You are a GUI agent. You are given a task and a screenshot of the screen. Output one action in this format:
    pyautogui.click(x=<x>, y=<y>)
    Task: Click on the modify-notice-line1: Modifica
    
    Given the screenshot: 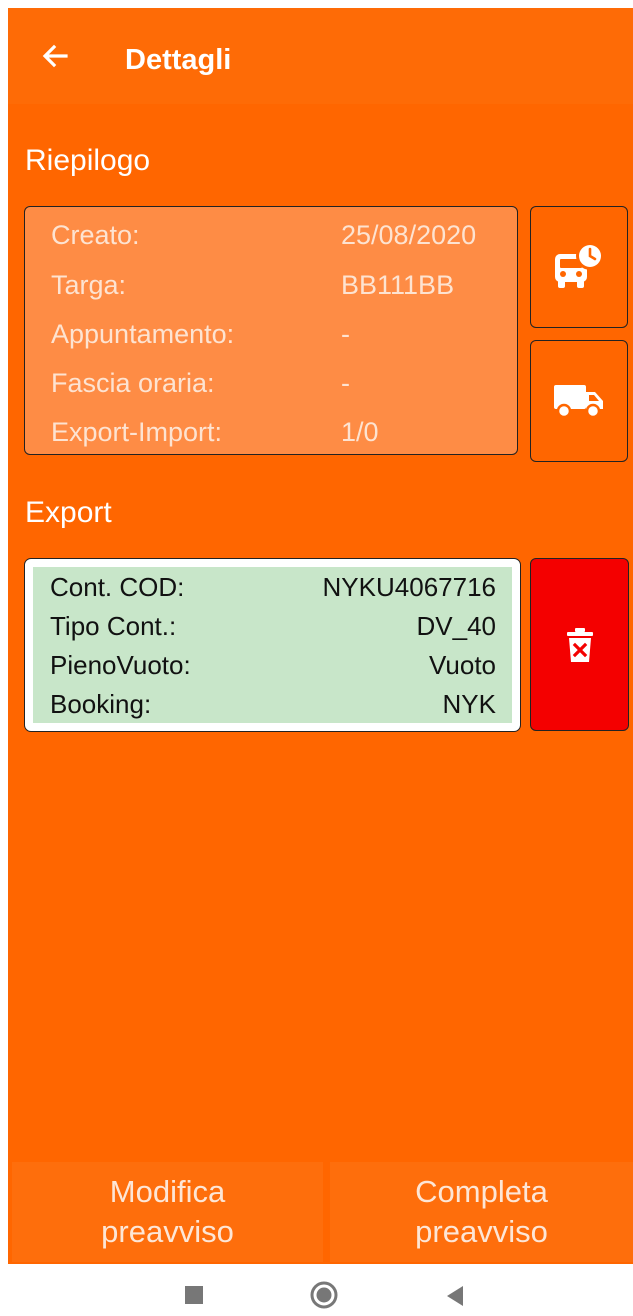 What is the action you would take?
    pyautogui.click(x=167, y=1191)
    